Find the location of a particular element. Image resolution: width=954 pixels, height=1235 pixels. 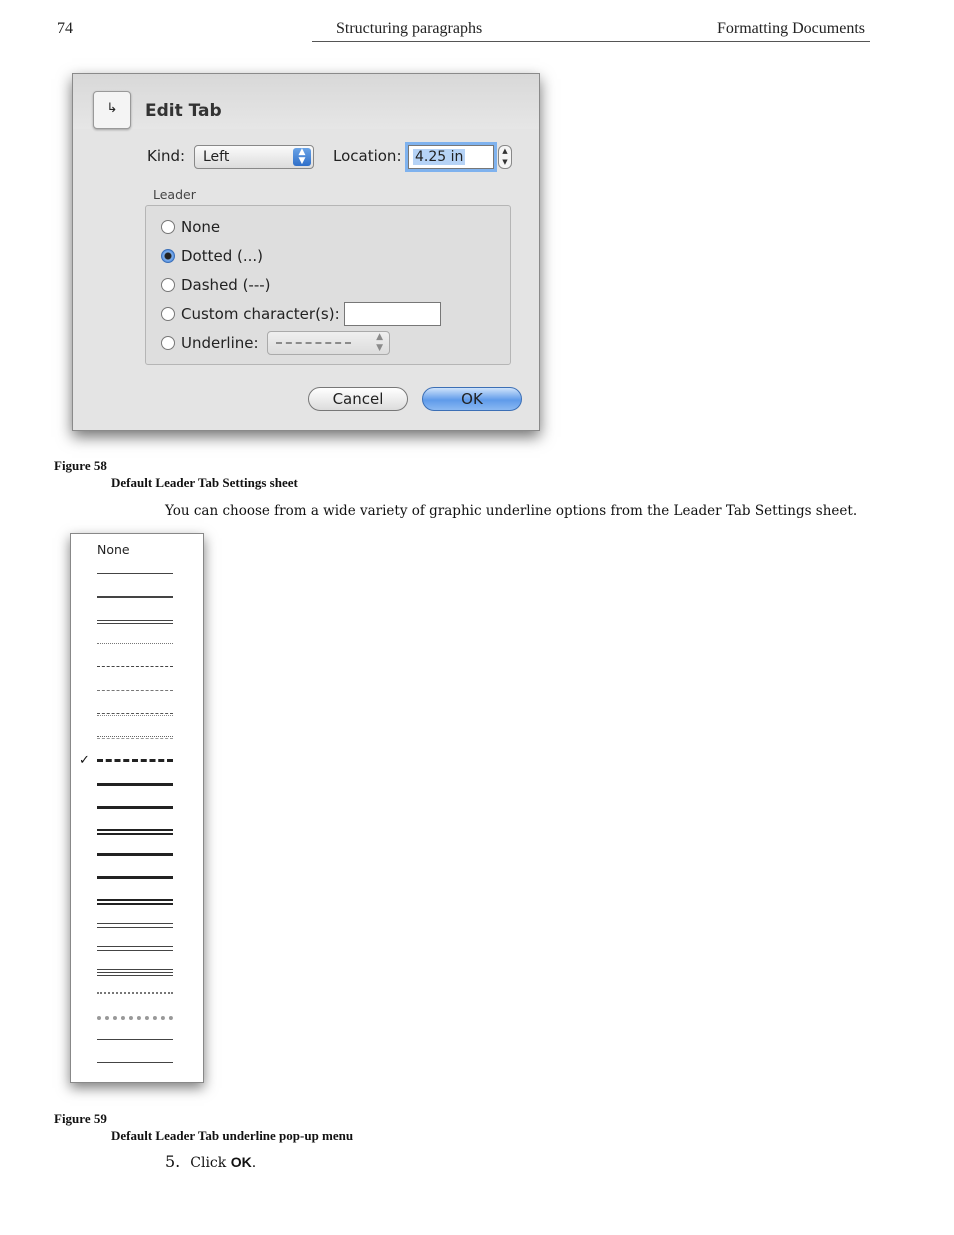

kind-label: Kind: is located at coordinates (166, 156).